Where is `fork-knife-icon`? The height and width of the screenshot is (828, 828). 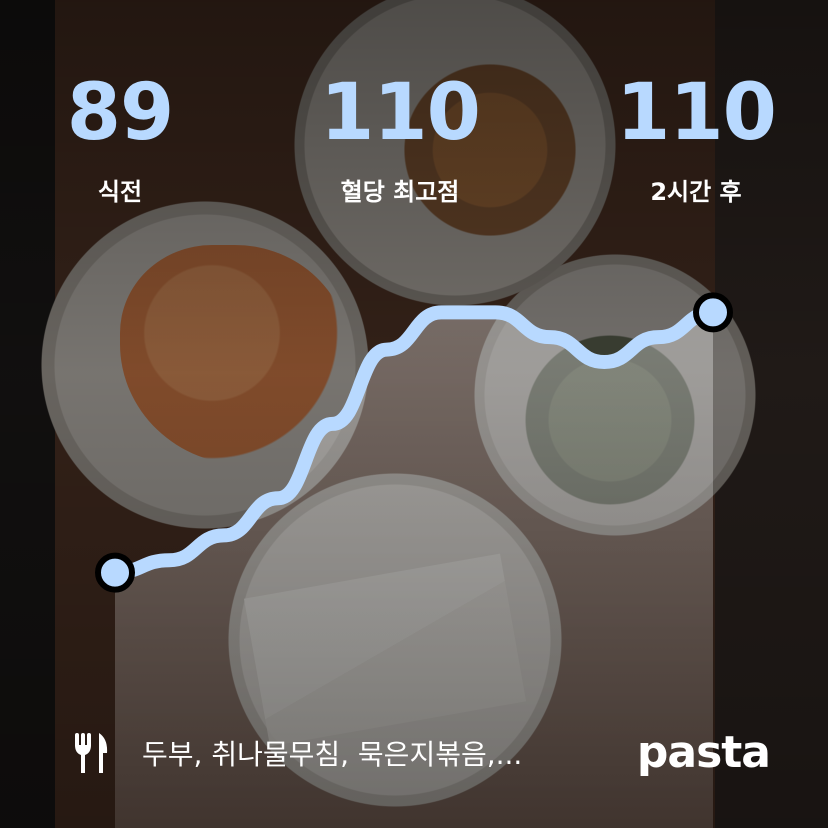
fork-knife-icon is located at coordinates (91, 752).